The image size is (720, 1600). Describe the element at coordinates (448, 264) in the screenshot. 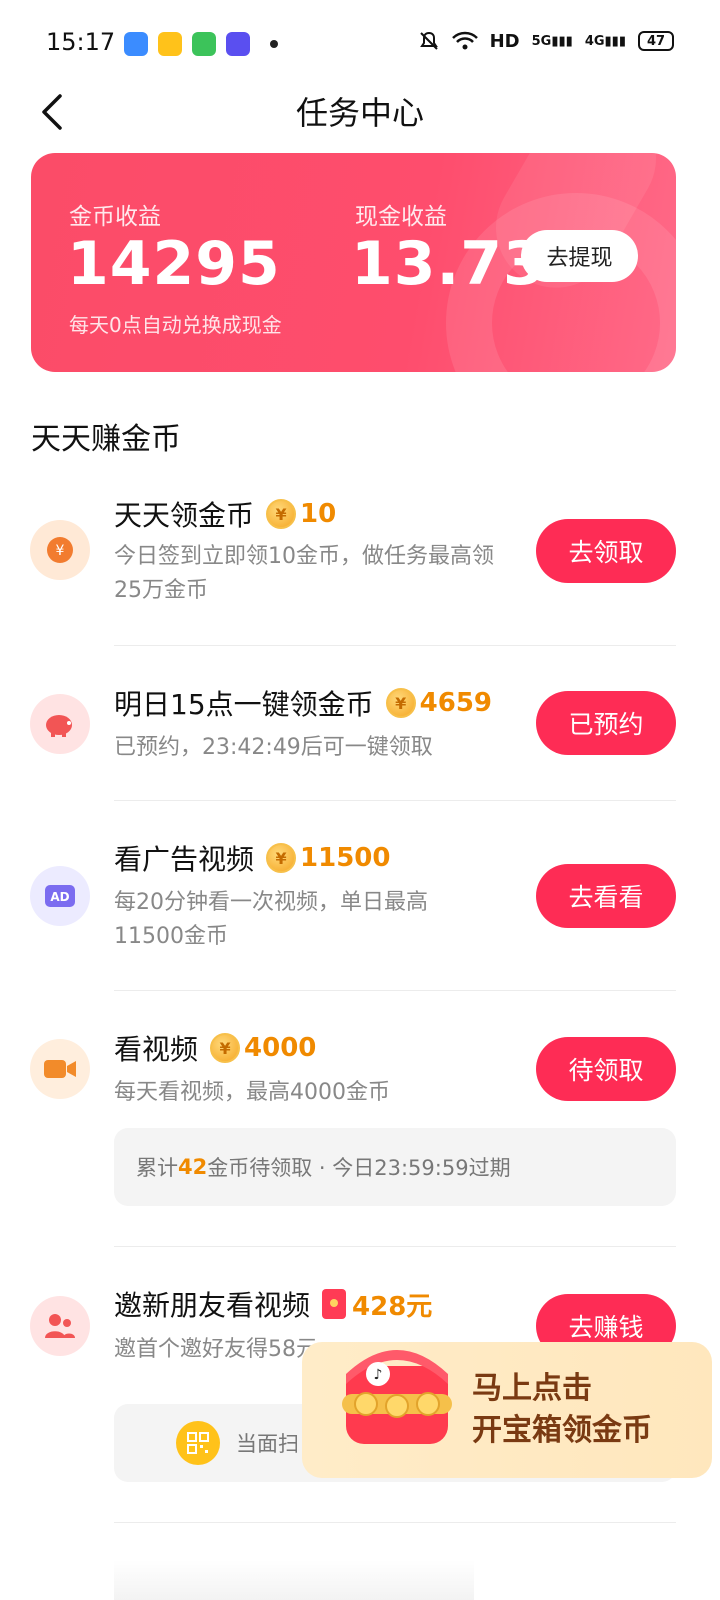

I see `cash-earnings-value: 13.73` at that location.